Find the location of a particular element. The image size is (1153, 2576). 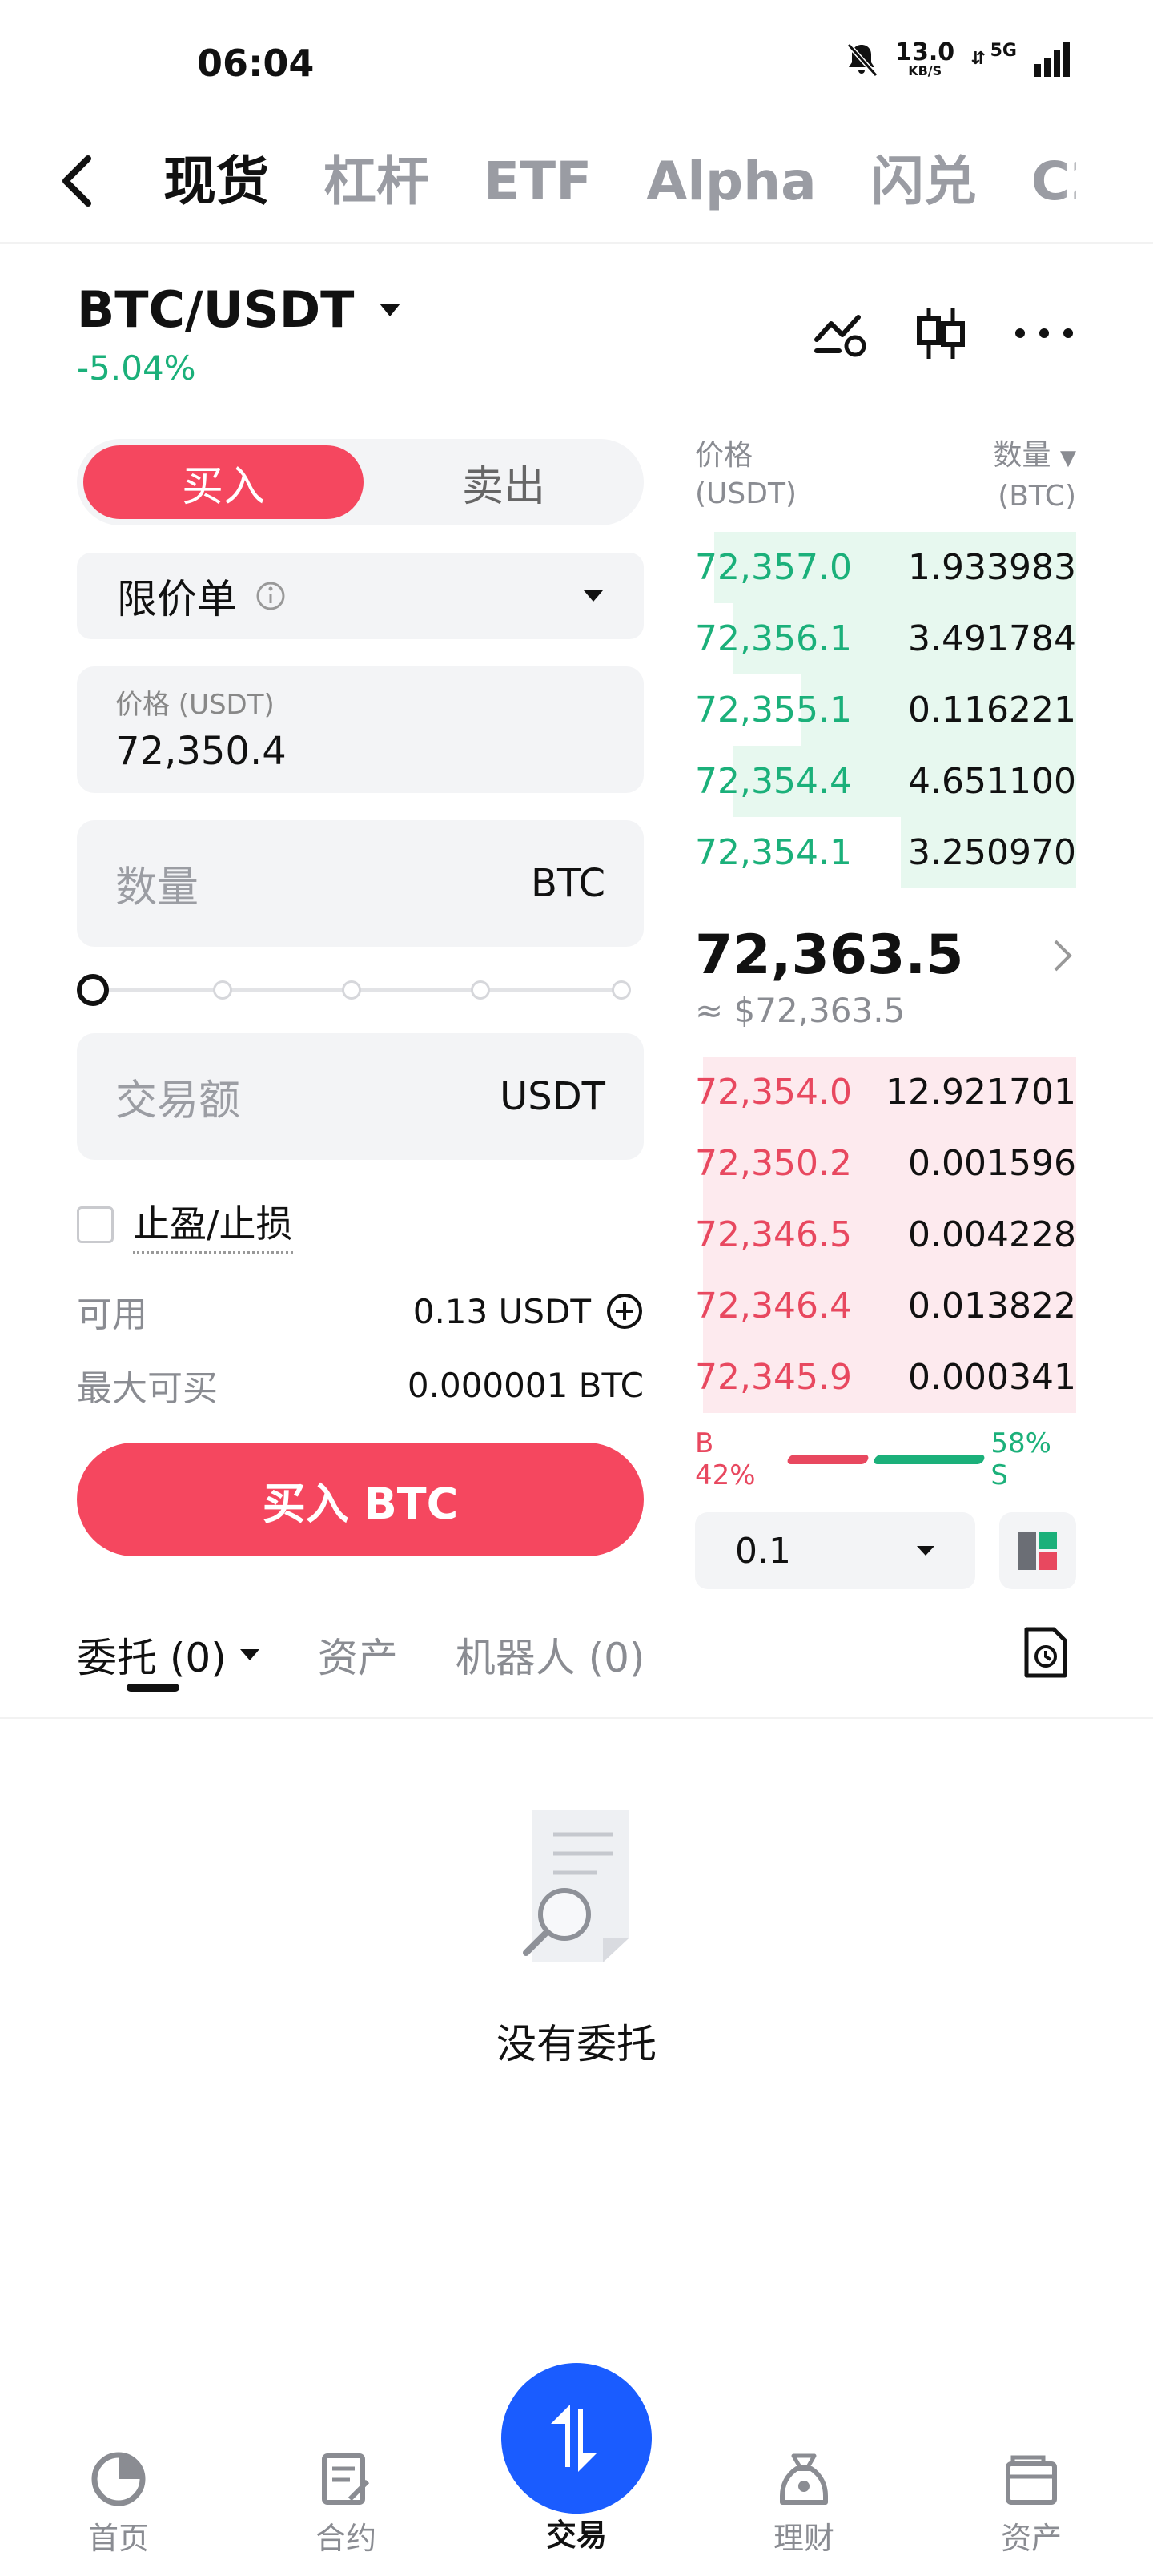

order-type-label: 限价单 is located at coordinates (177, 599).